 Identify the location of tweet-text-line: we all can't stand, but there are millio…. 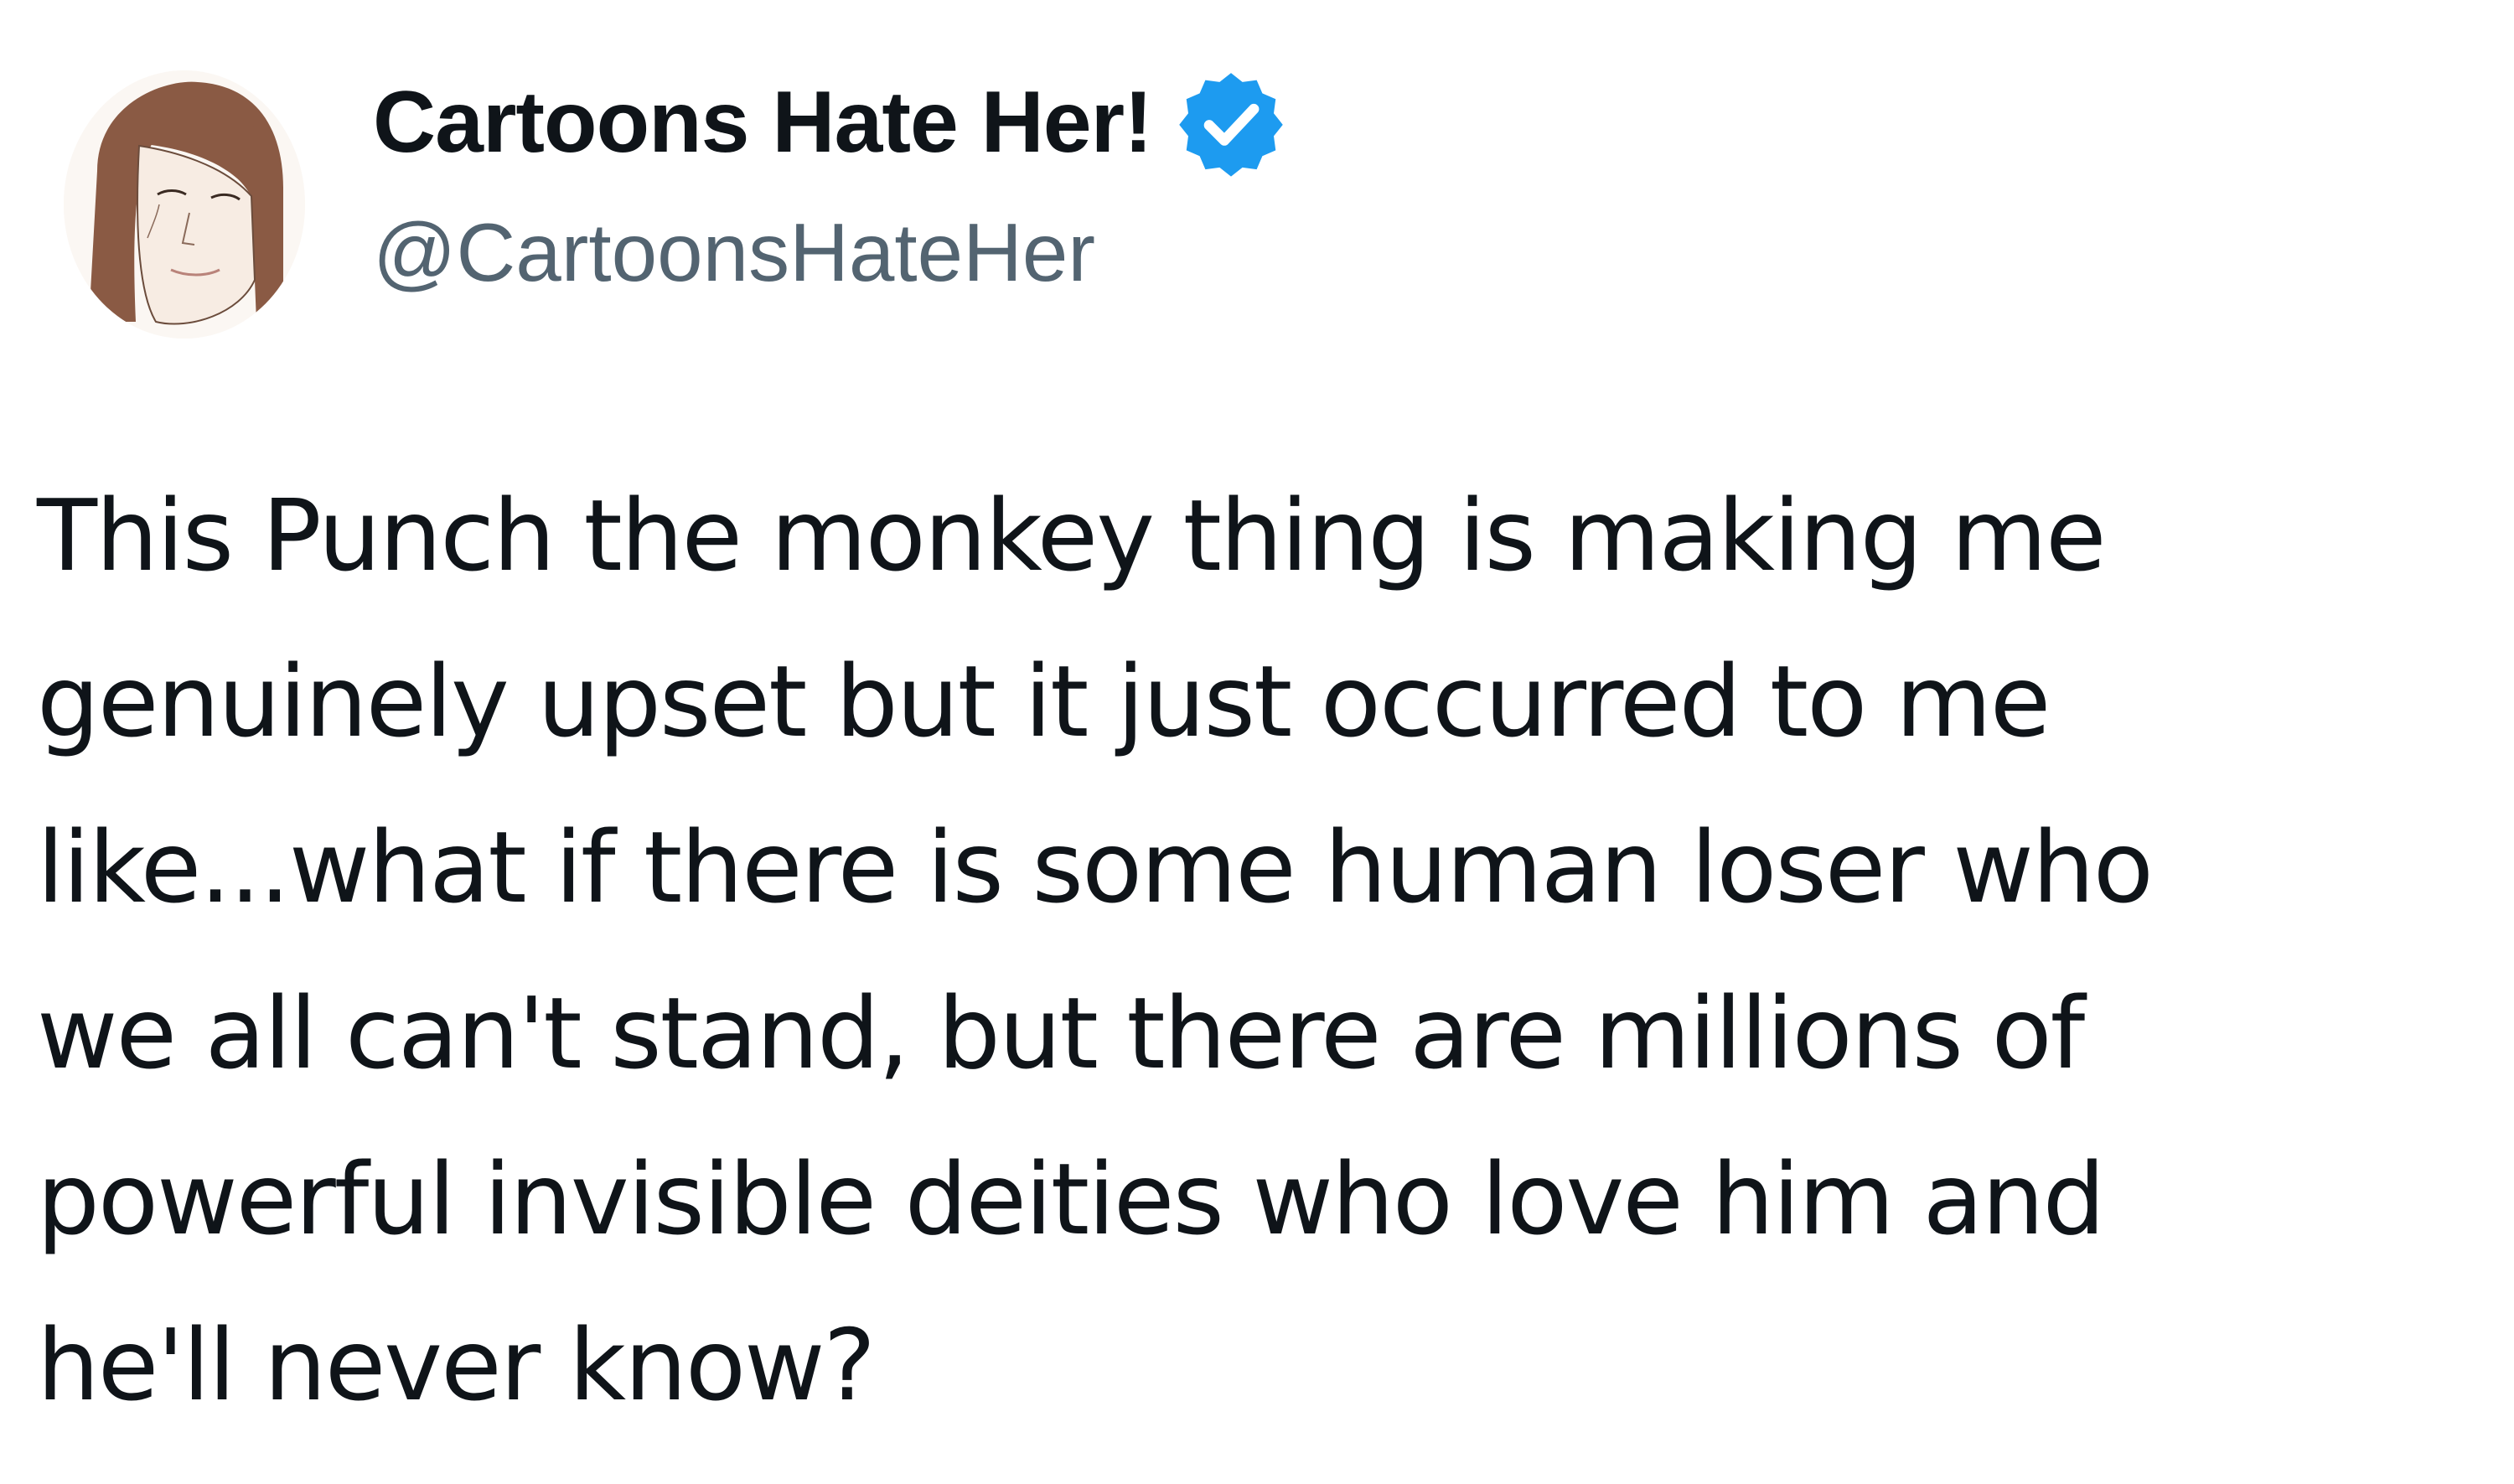
(1061, 1033).